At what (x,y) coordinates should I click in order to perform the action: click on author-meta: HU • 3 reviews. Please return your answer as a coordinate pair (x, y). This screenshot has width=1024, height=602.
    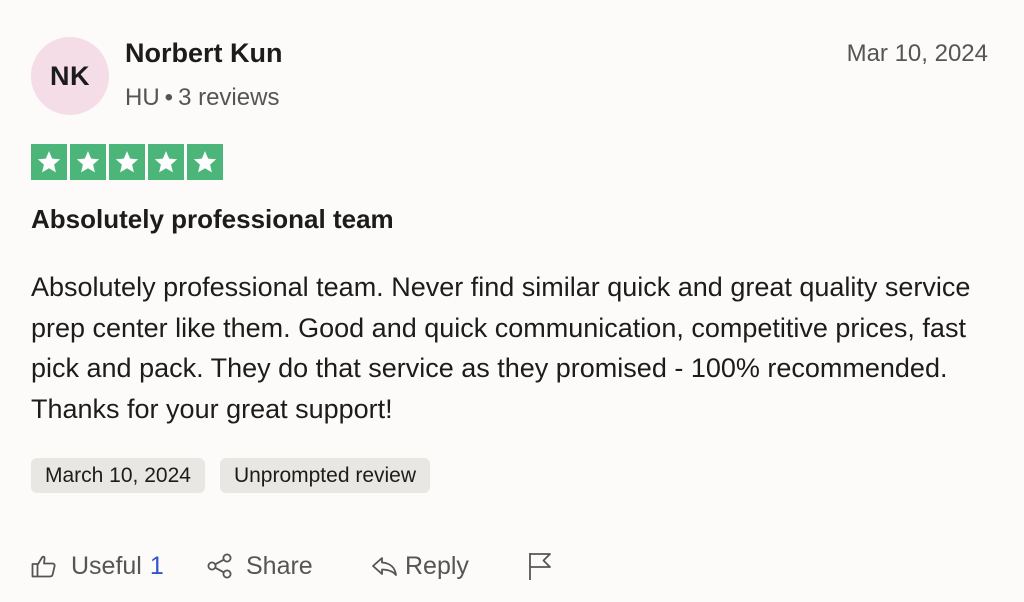
    Looking at the image, I should click on (202, 98).